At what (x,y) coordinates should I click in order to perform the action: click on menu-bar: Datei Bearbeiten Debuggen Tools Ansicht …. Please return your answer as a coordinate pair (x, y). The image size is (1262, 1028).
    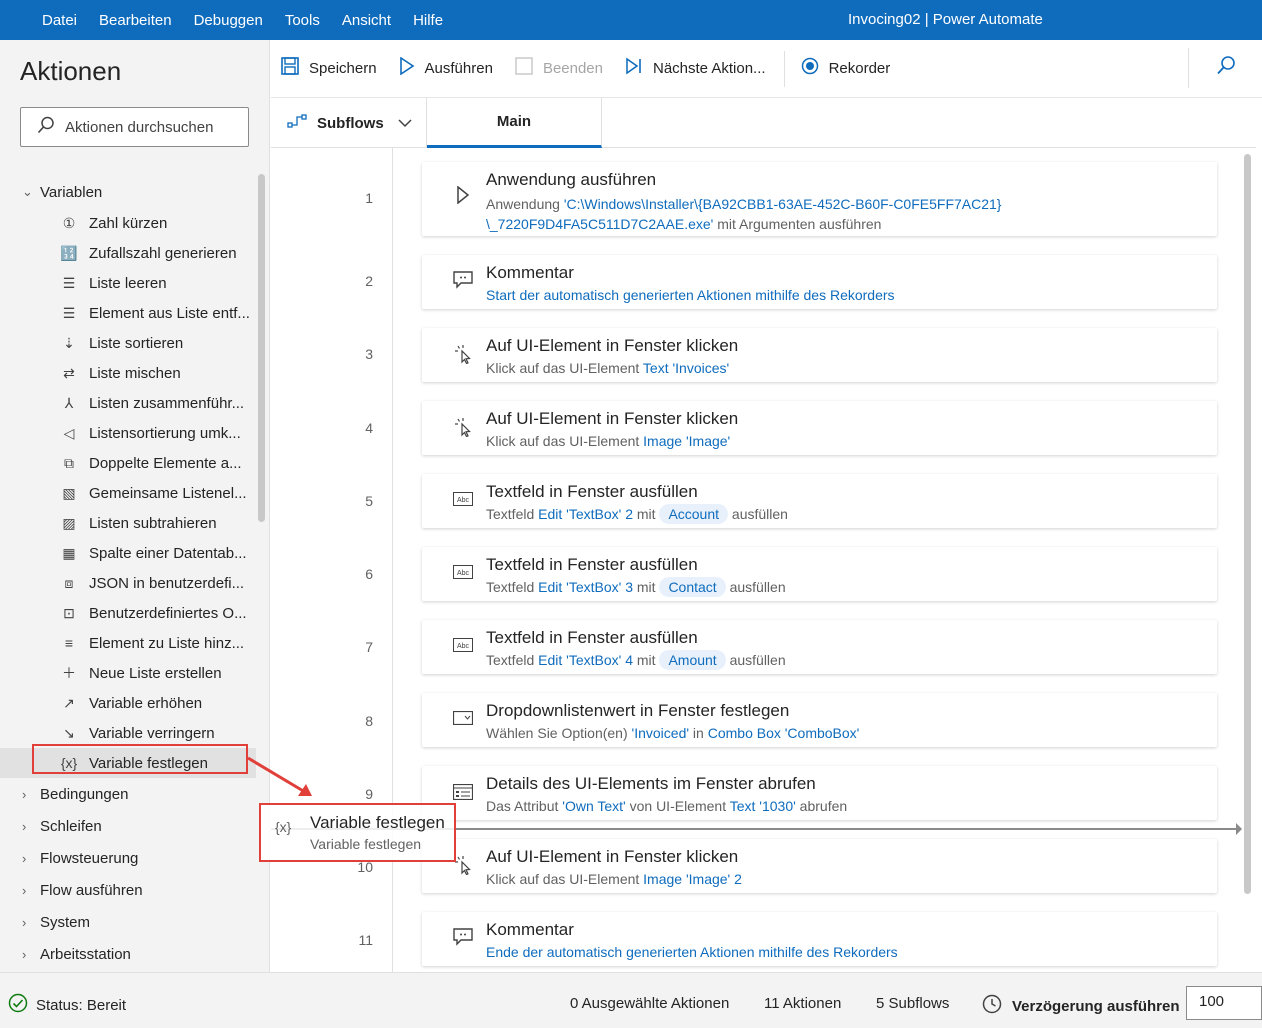
    Looking at the image, I should click on (253, 20).